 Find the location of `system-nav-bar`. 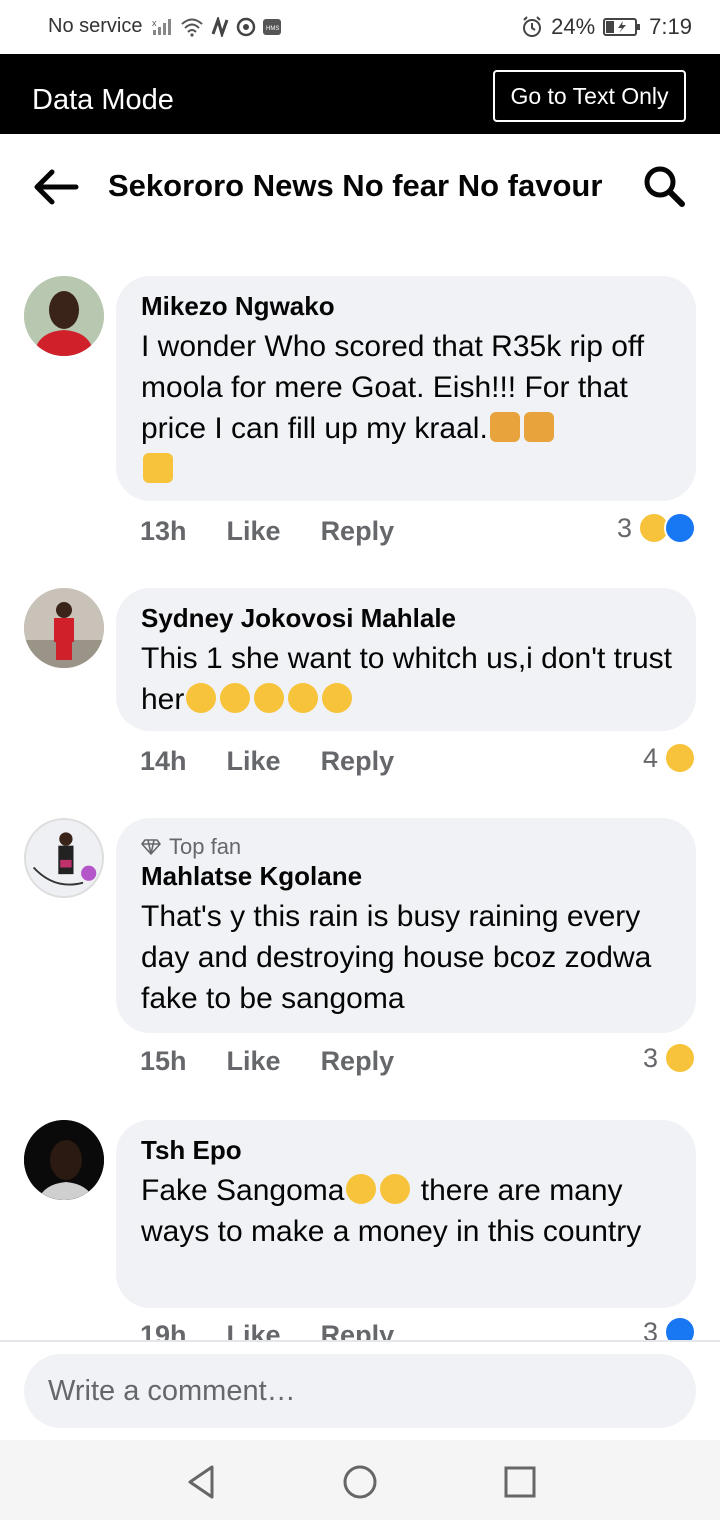

system-nav-bar is located at coordinates (360, 1480).